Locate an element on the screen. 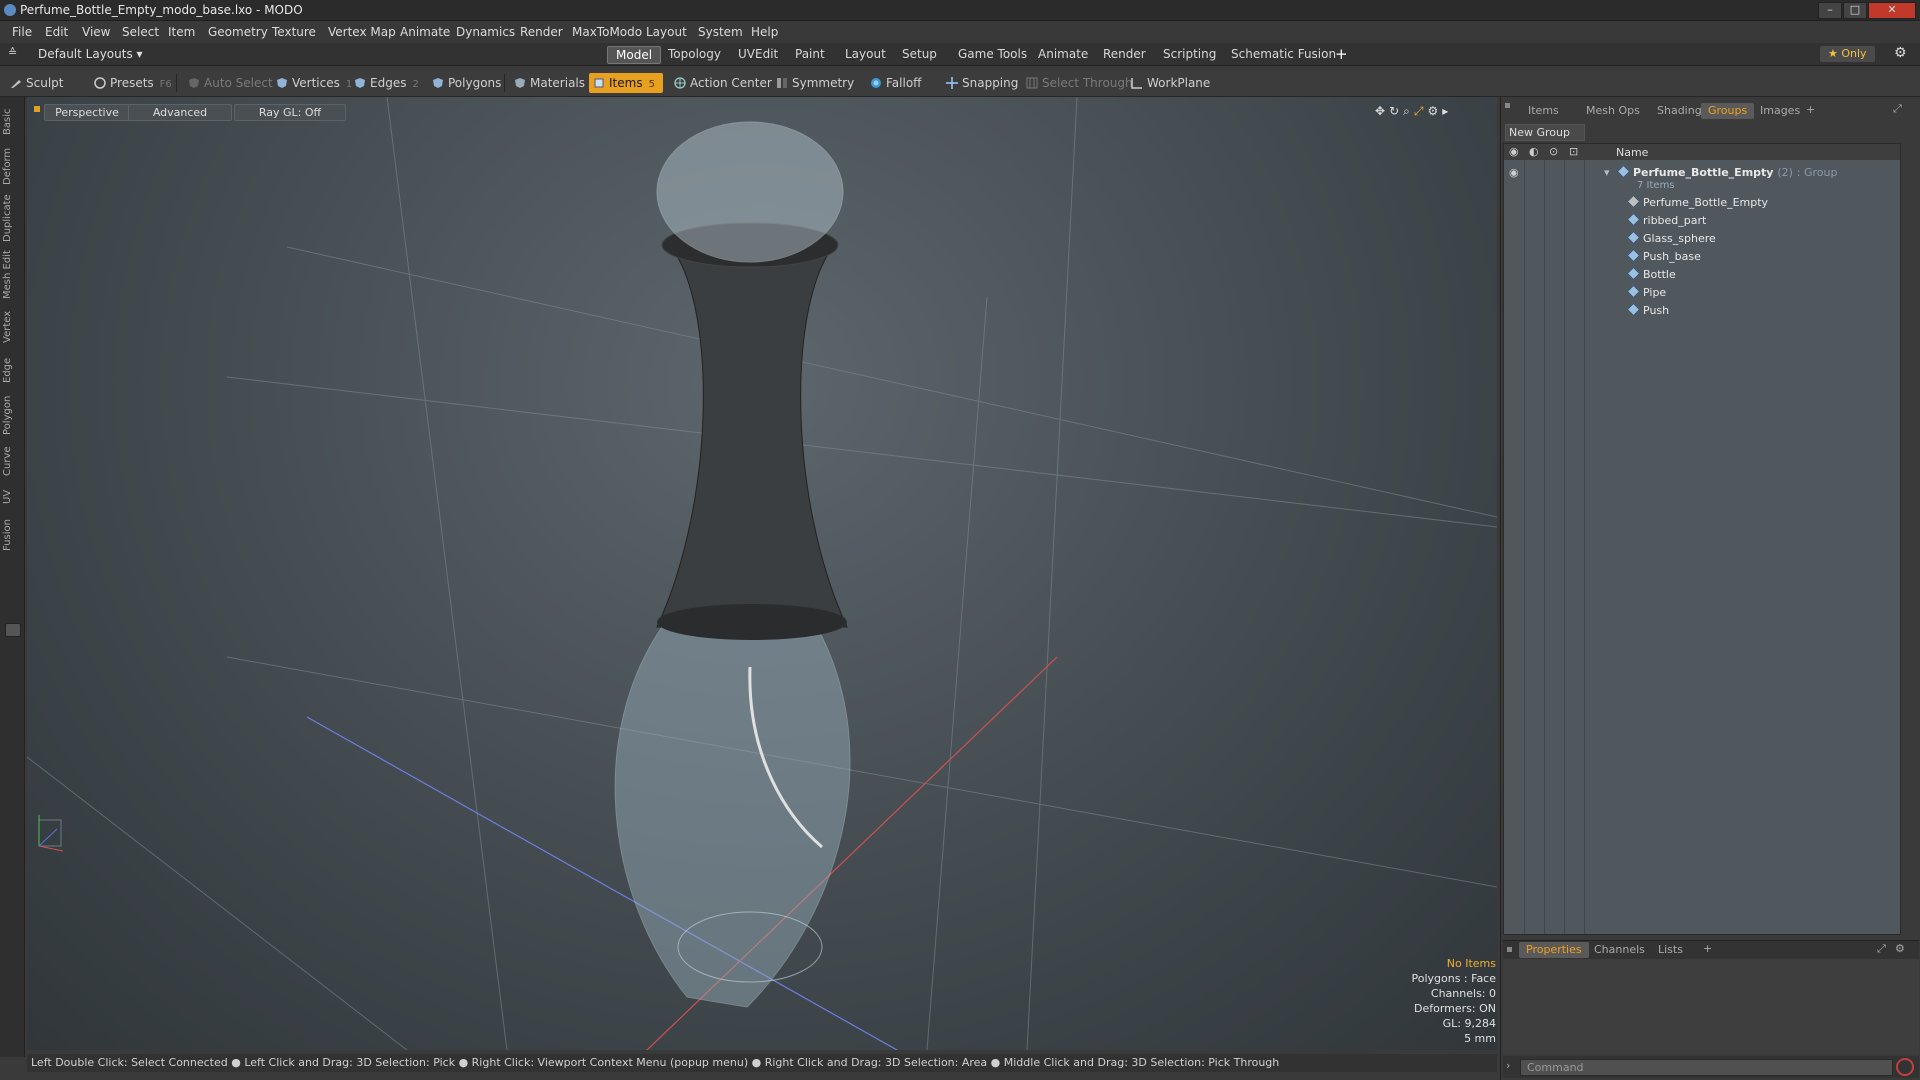 This screenshot has width=1920, height=1080. menu-texture: Texture is located at coordinates (294, 32).